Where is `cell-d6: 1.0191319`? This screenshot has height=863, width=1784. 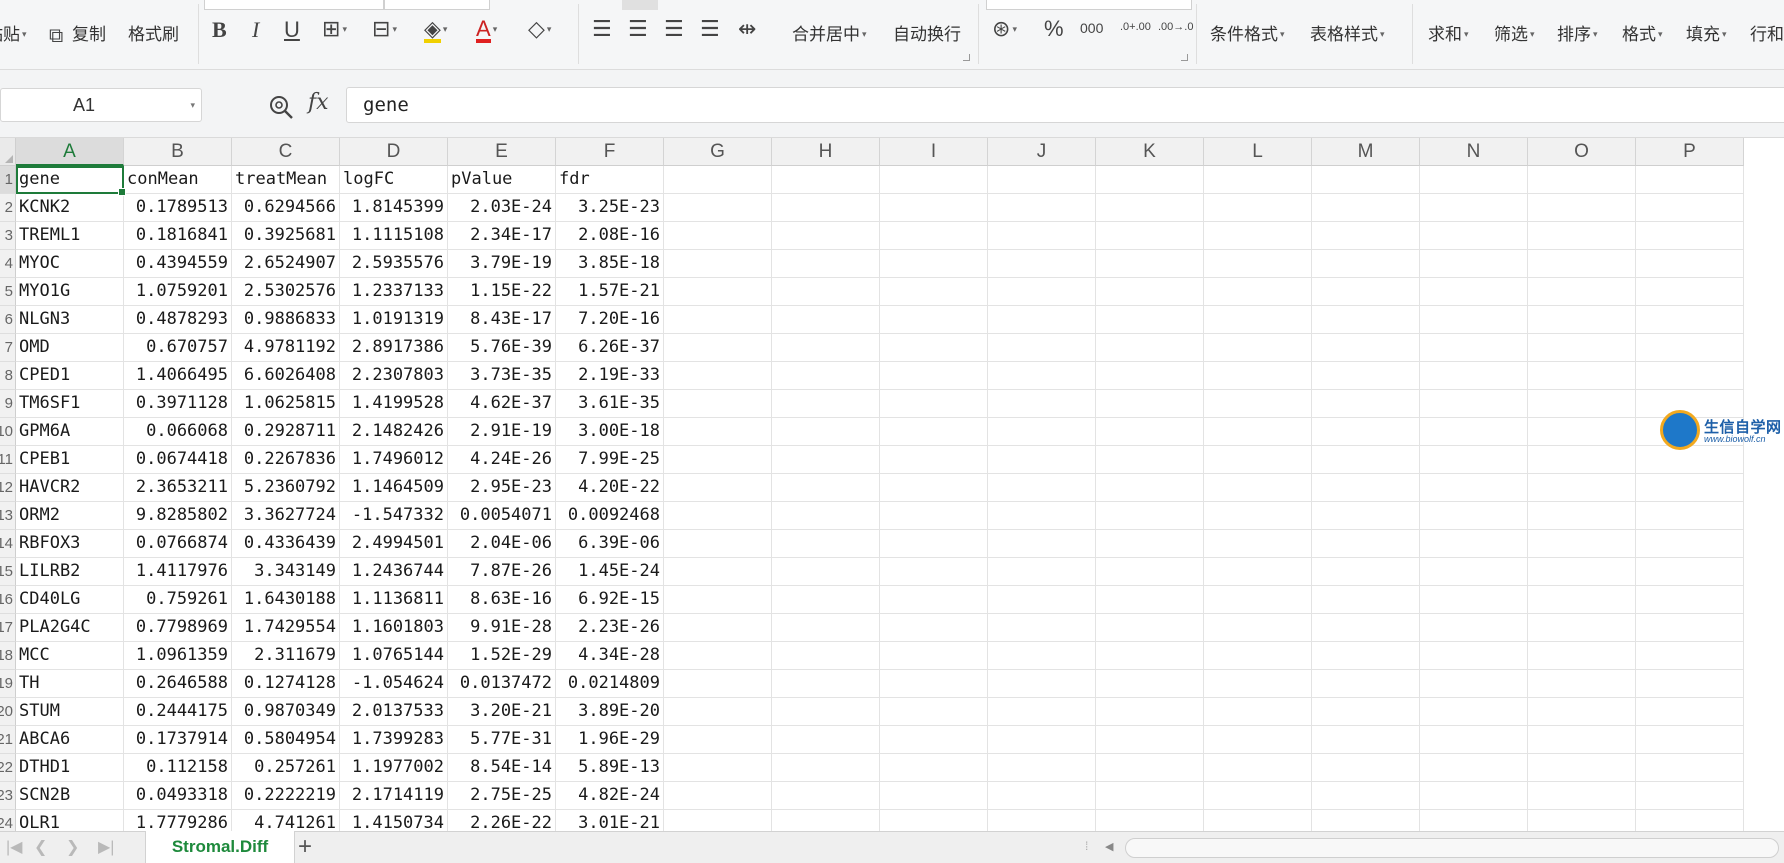 cell-d6: 1.0191319 is located at coordinates (394, 320).